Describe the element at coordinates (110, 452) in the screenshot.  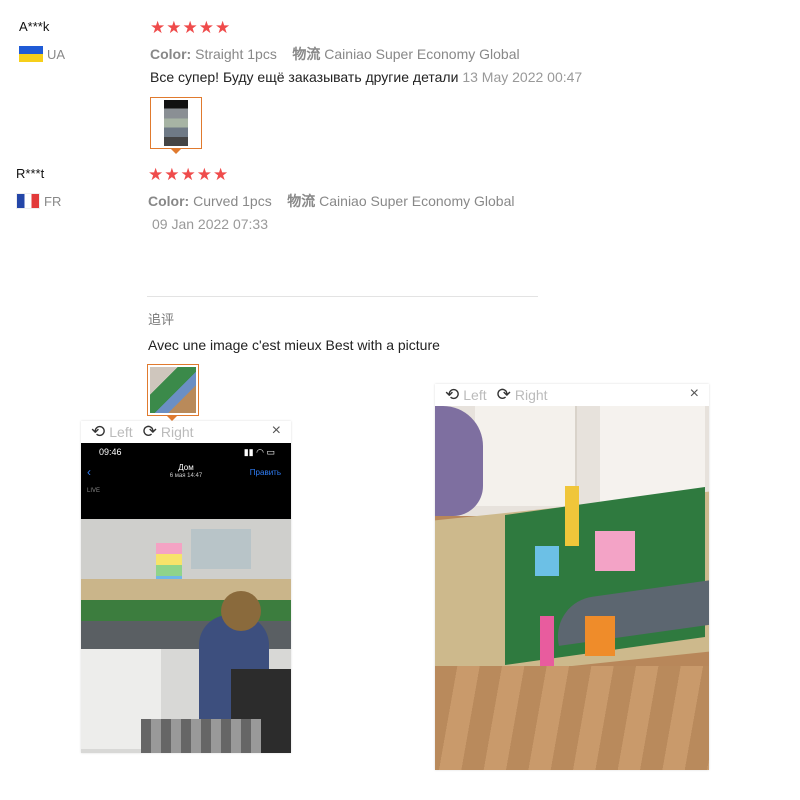
I see `phone-time: 09:46` at that location.